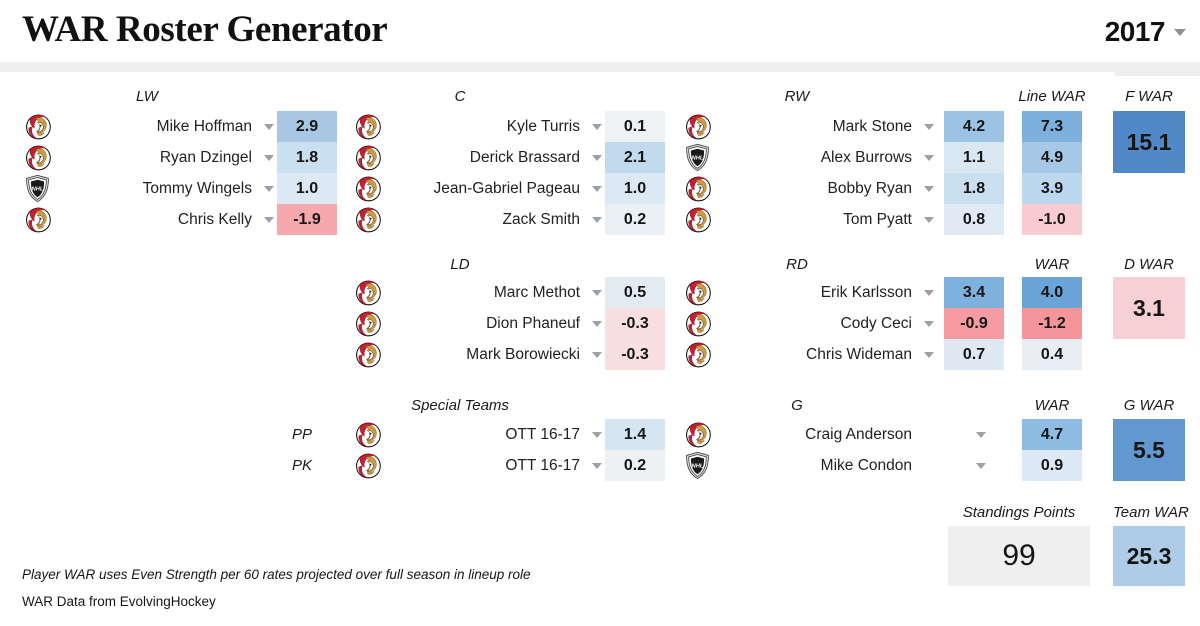 The height and width of the screenshot is (626, 1200). I want to click on defense-war-total: 3.1, so click(1149, 308).